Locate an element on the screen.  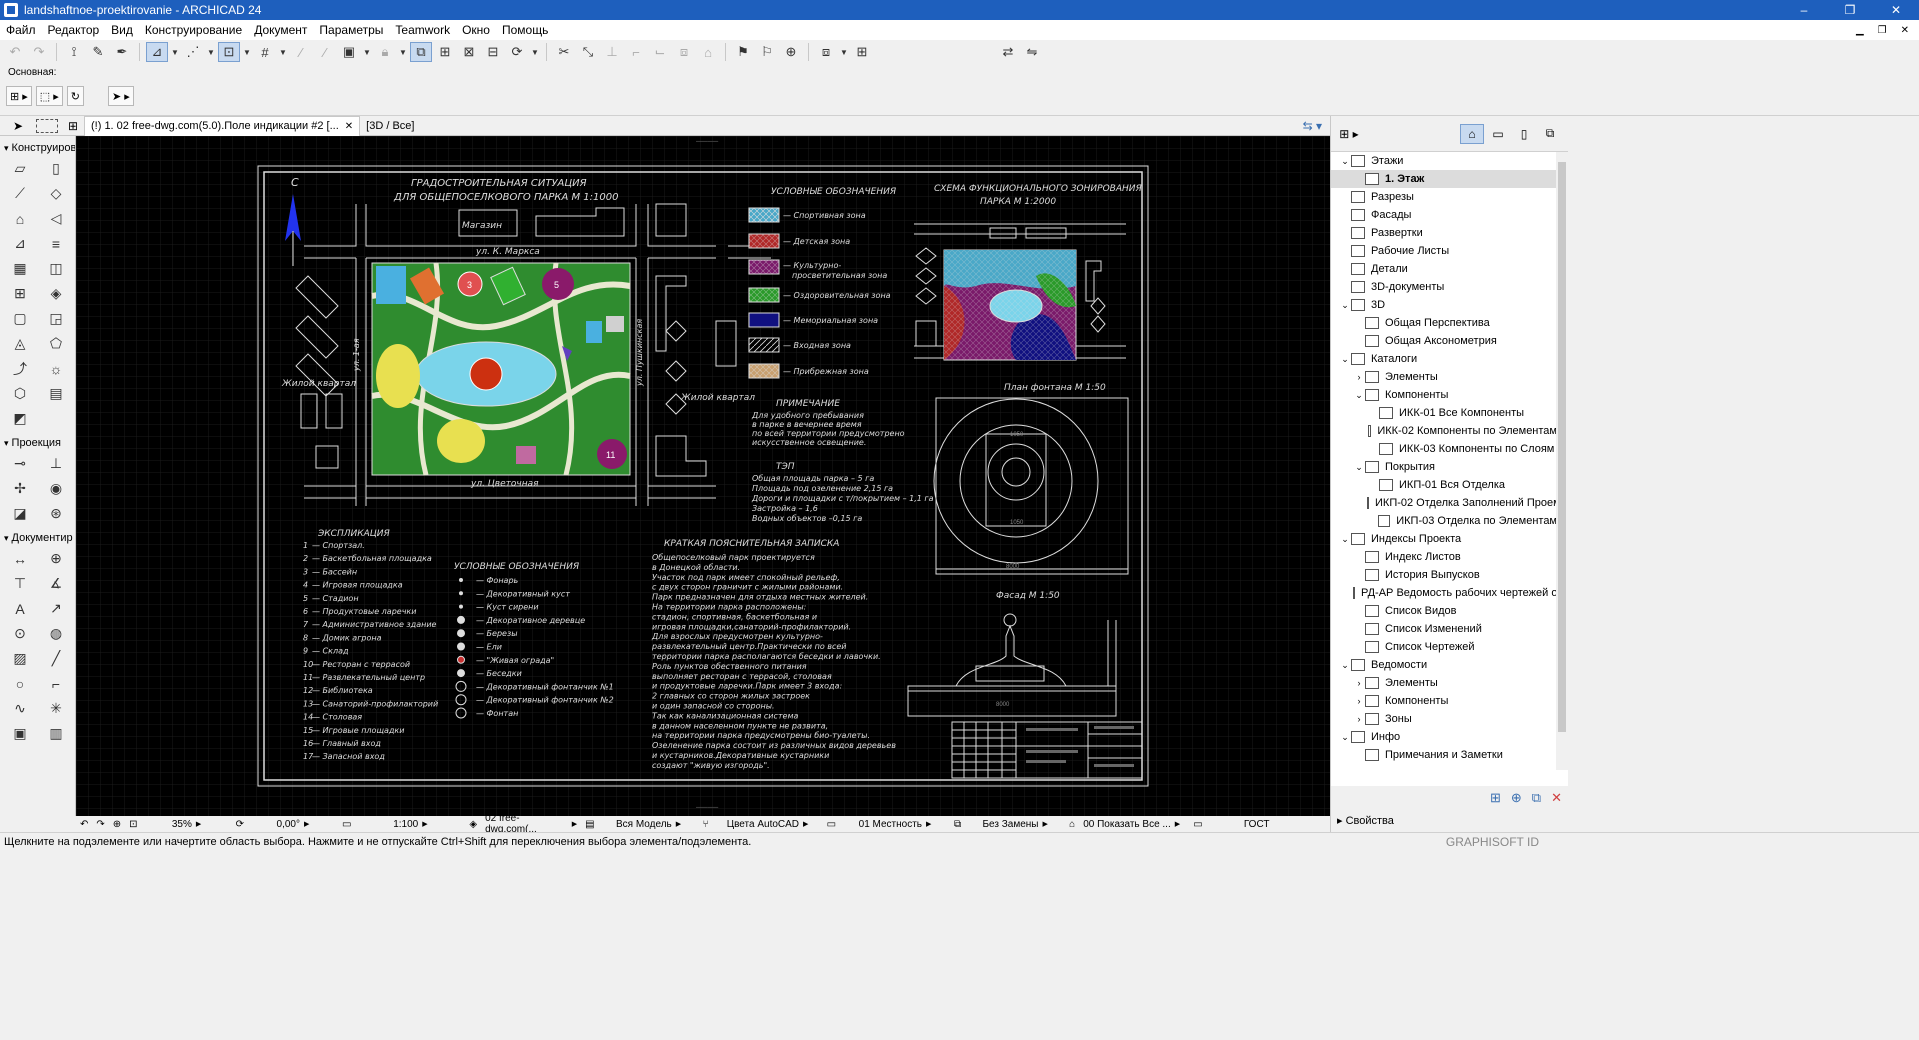
curtain-wall-tool-icon: ▦ is located at coordinates (20, 268).